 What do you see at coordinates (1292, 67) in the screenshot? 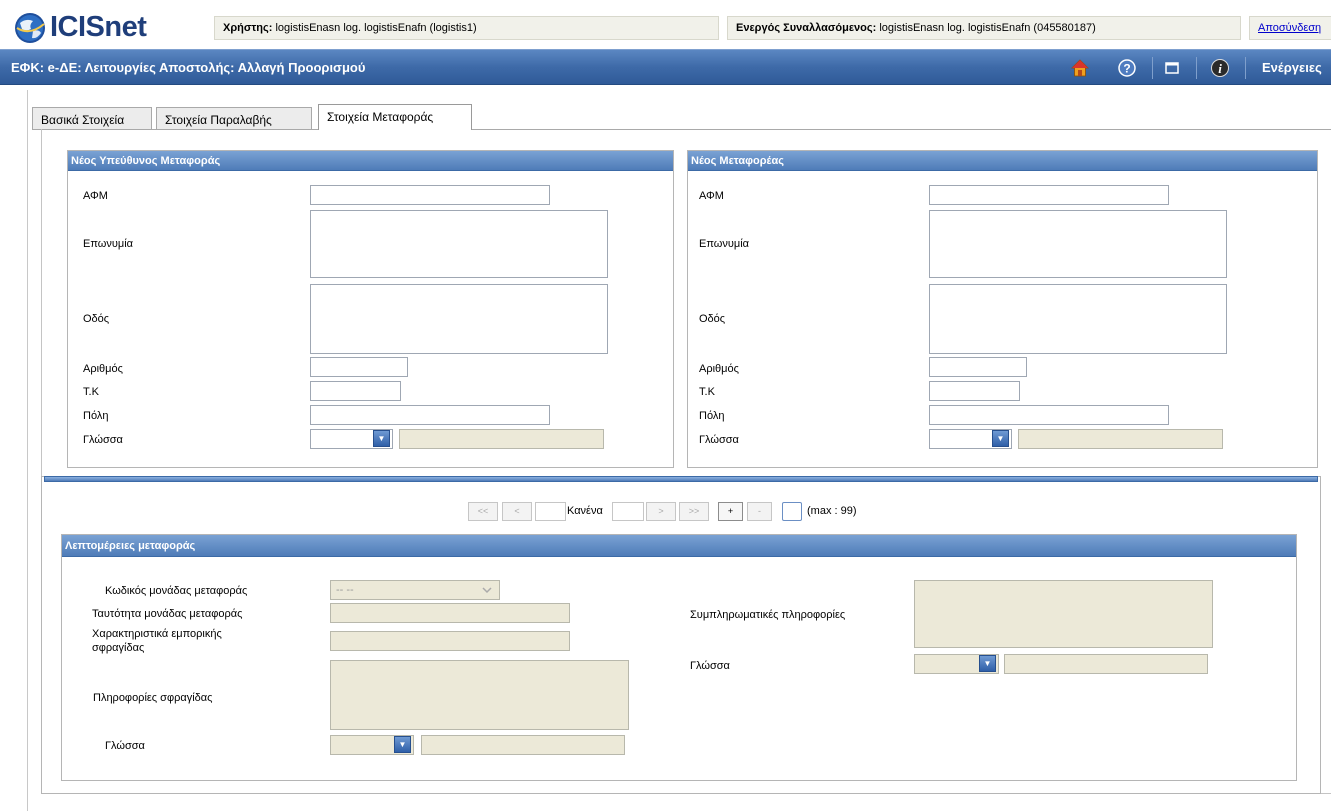
I see `actions-menu: Ενέργειες` at bounding box center [1292, 67].